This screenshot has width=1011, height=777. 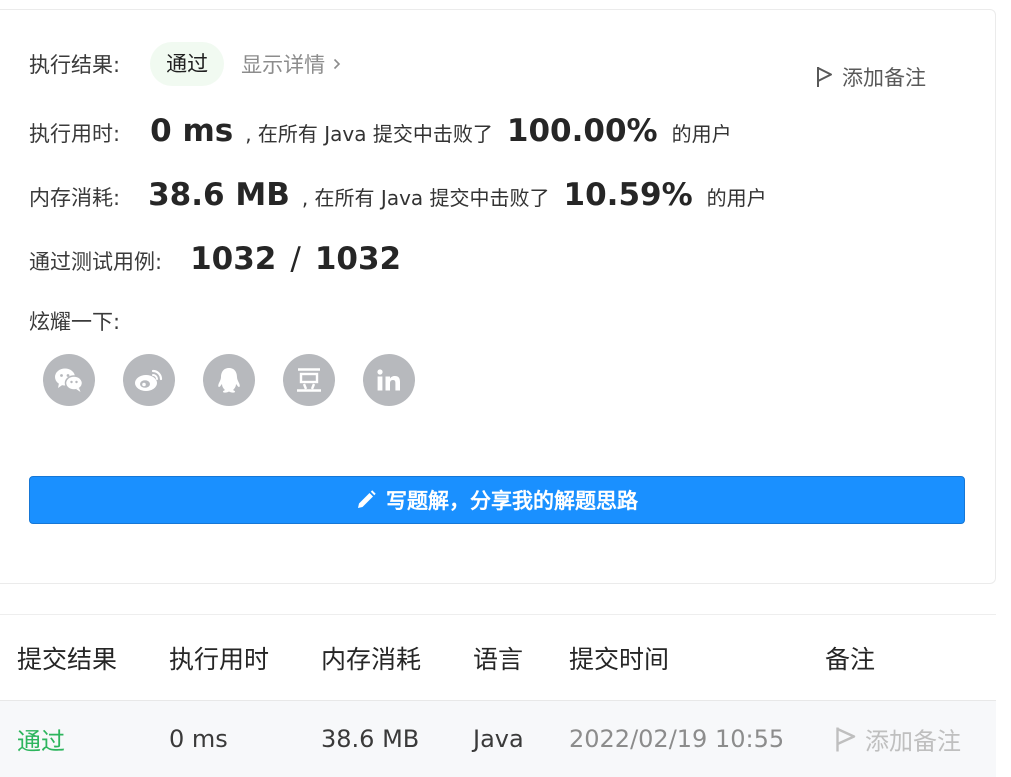 I want to click on col-header-language: 语言, so click(x=498, y=658).